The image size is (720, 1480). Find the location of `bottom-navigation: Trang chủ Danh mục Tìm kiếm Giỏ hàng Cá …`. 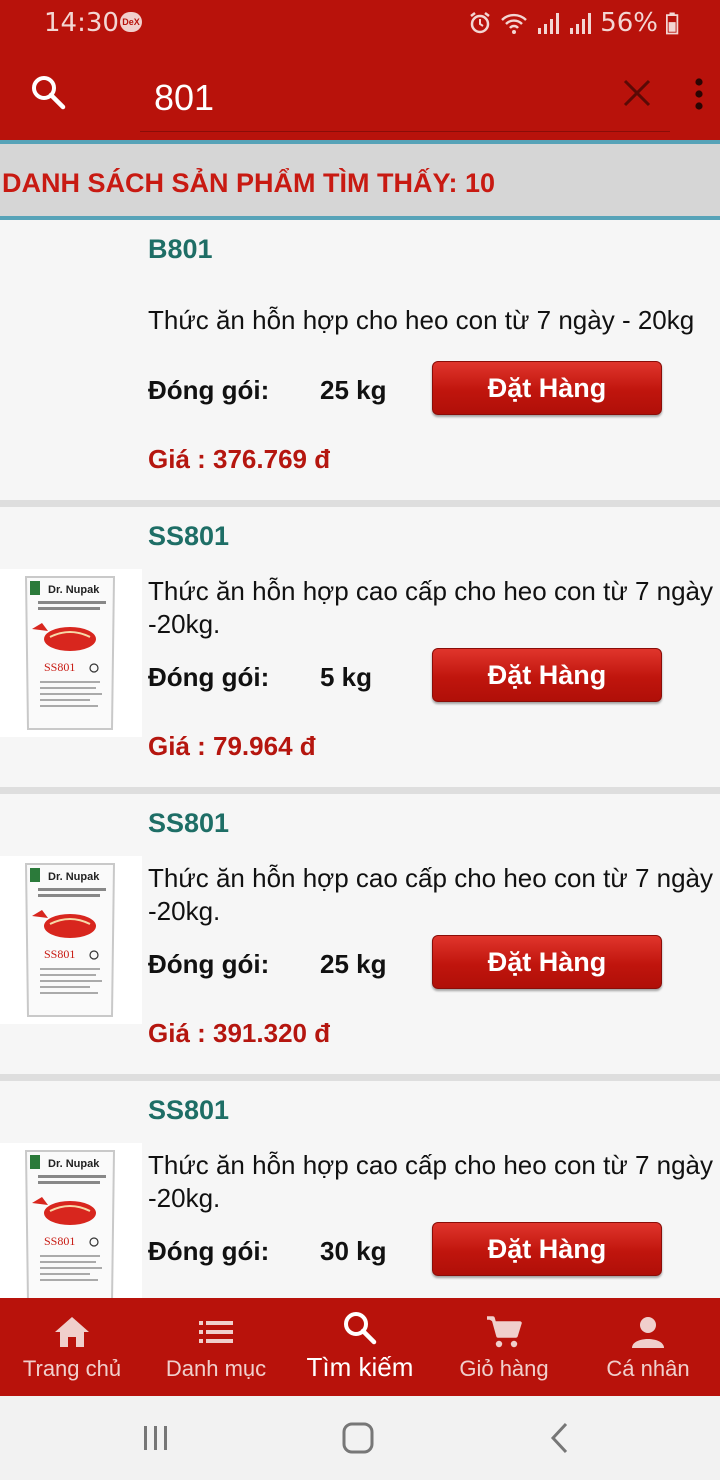

bottom-navigation: Trang chủ Danh mục Tìm kiếm Giỏ hàng Cá … is located at coordinates (360, 1347).